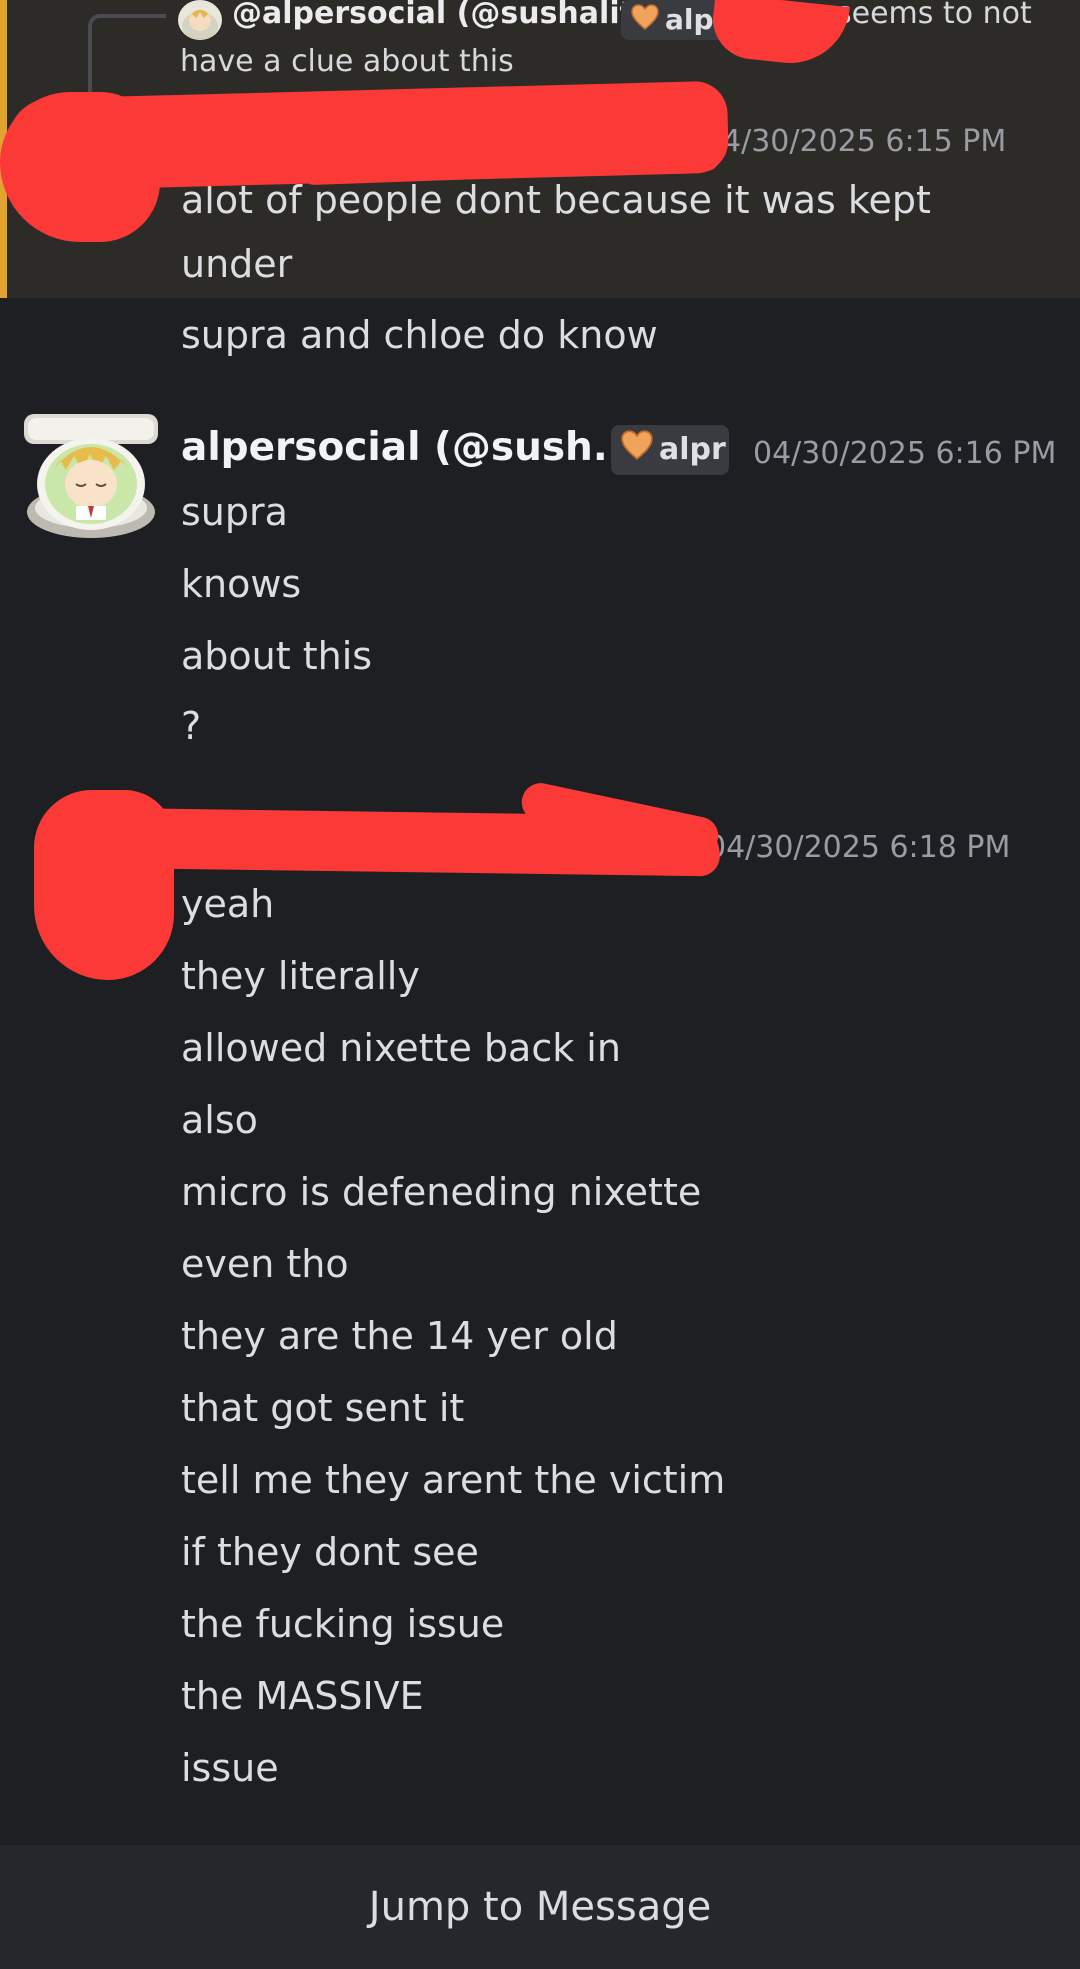 The image size is (1080, 1969). What do you see at coordinates (347, 61) in the screenshot?
I see `reply-preview-line2: have a clue about this` at bounding box center [347, 61].